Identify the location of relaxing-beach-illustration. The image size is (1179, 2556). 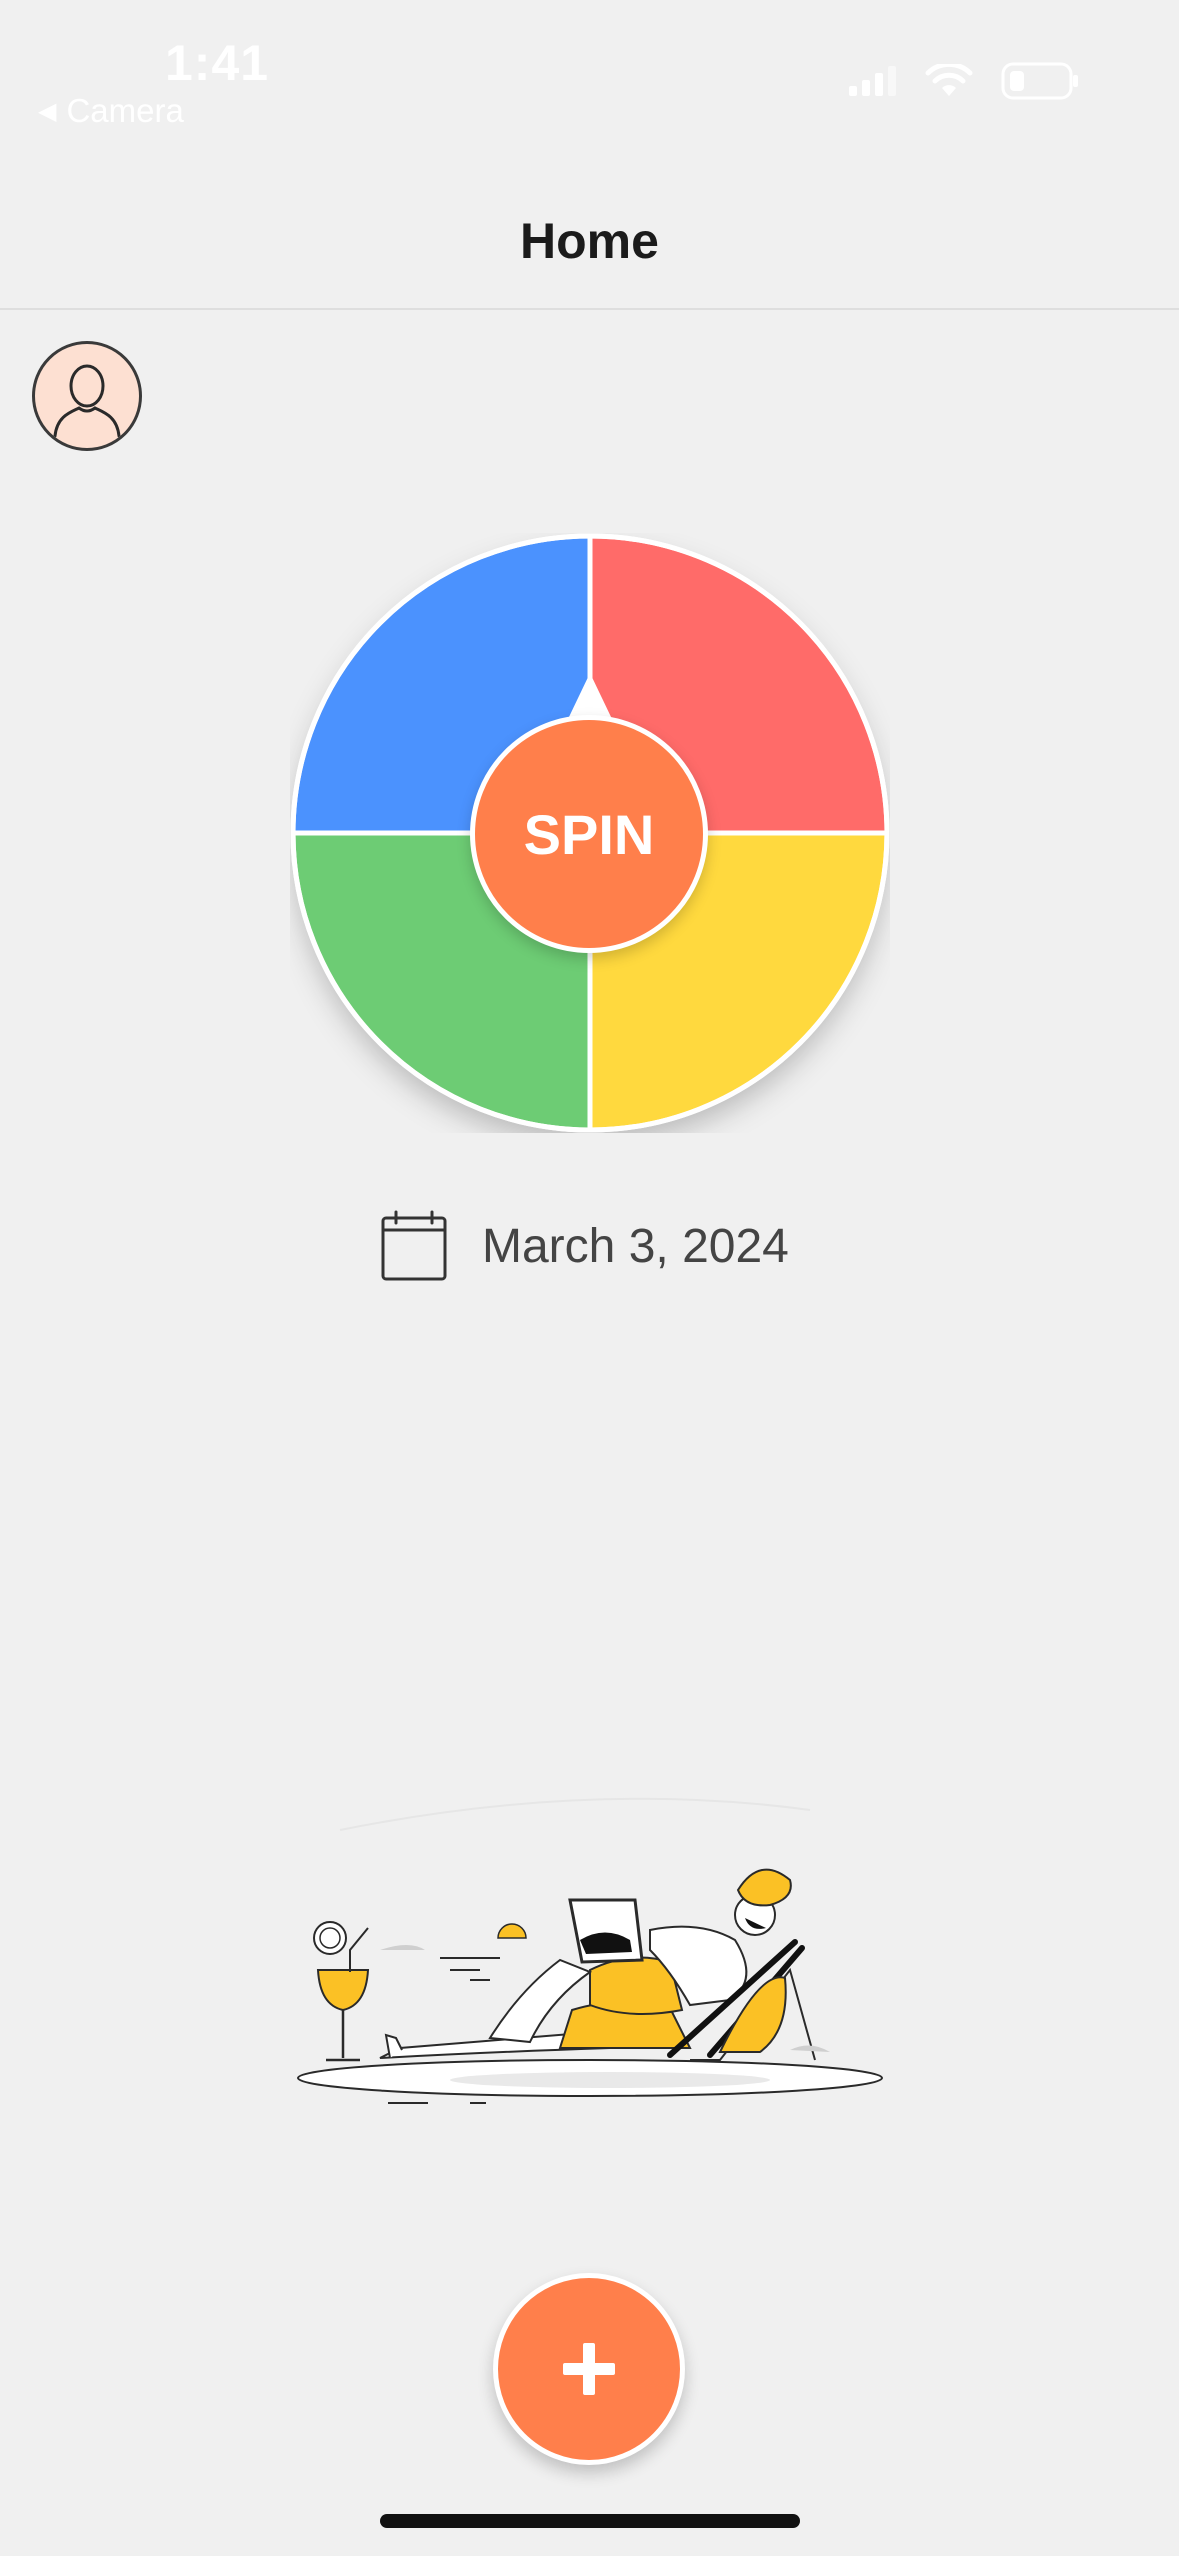
(590, 1950).